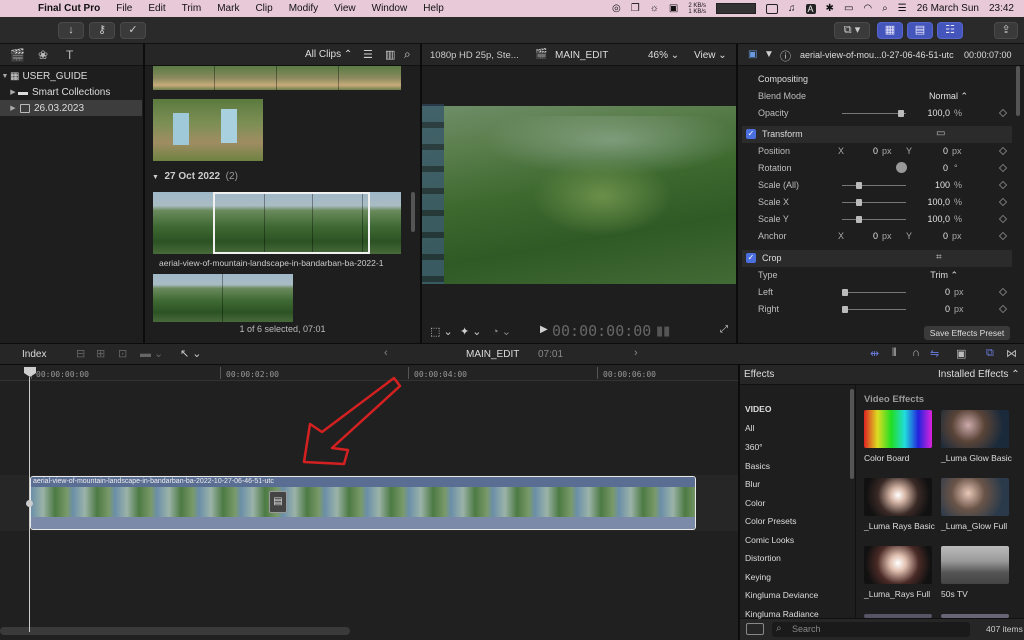  Describe the element at coordinates (616, 8) in the screenshot. I see `creative-cloud-icon: ◎` at that location.